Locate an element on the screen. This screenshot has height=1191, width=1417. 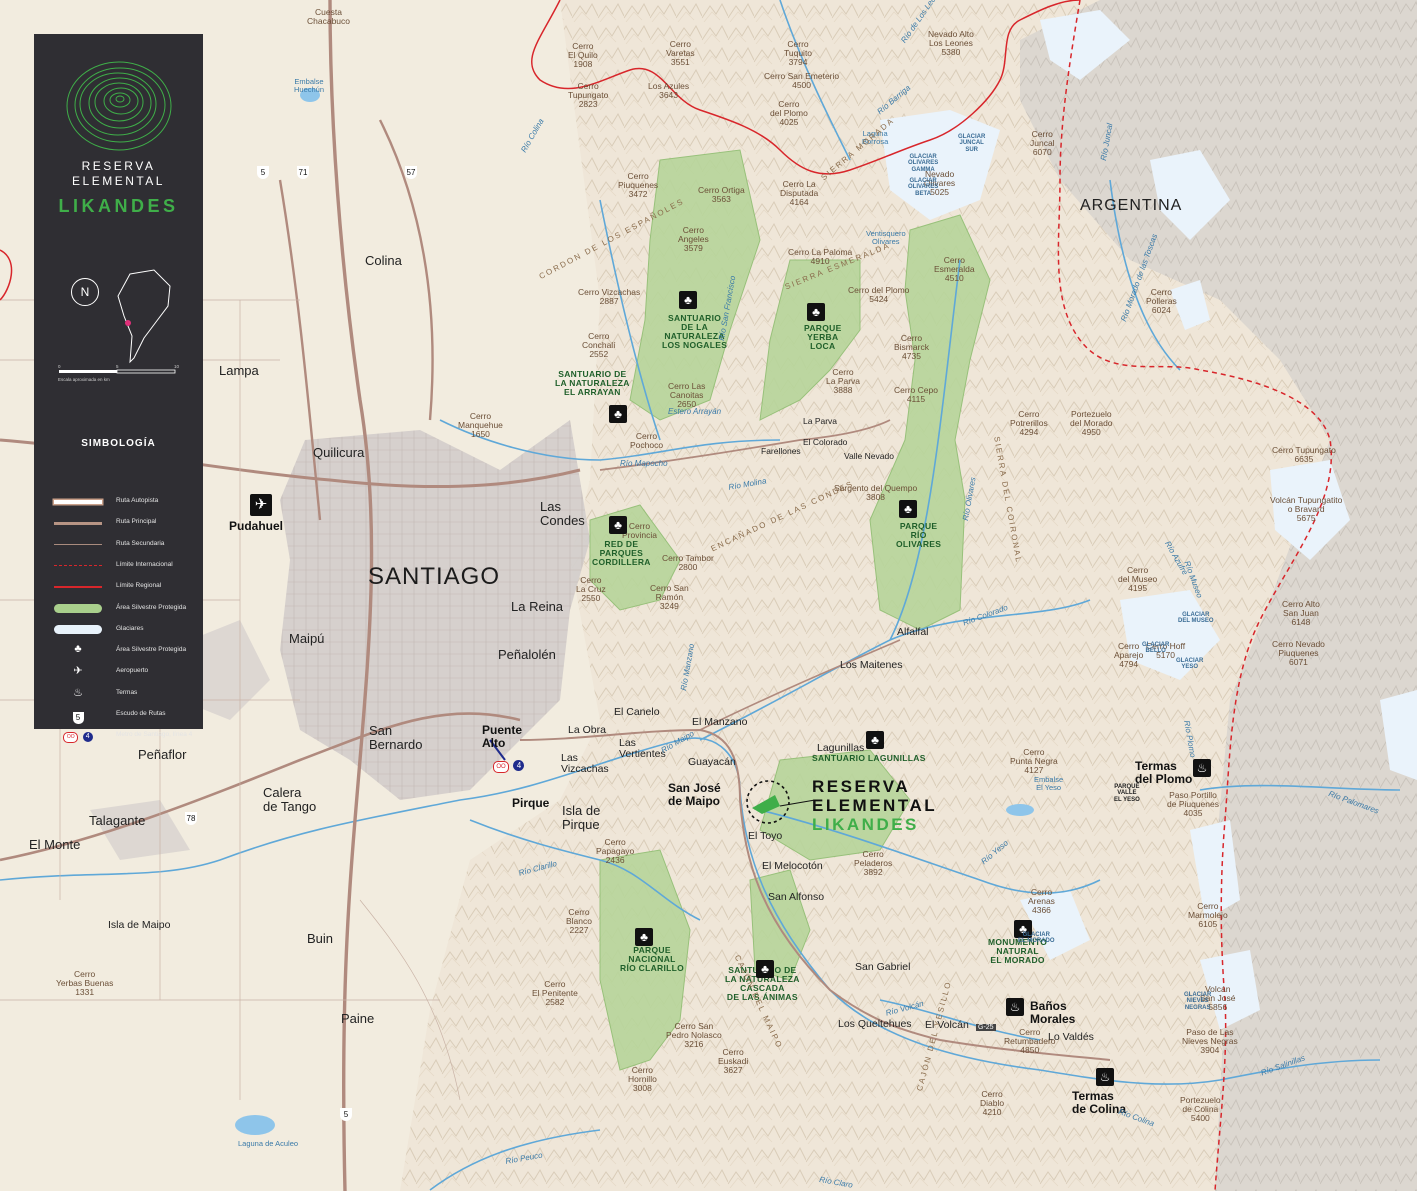
town-label: El Melocotón is located at coordinates (792, 866).